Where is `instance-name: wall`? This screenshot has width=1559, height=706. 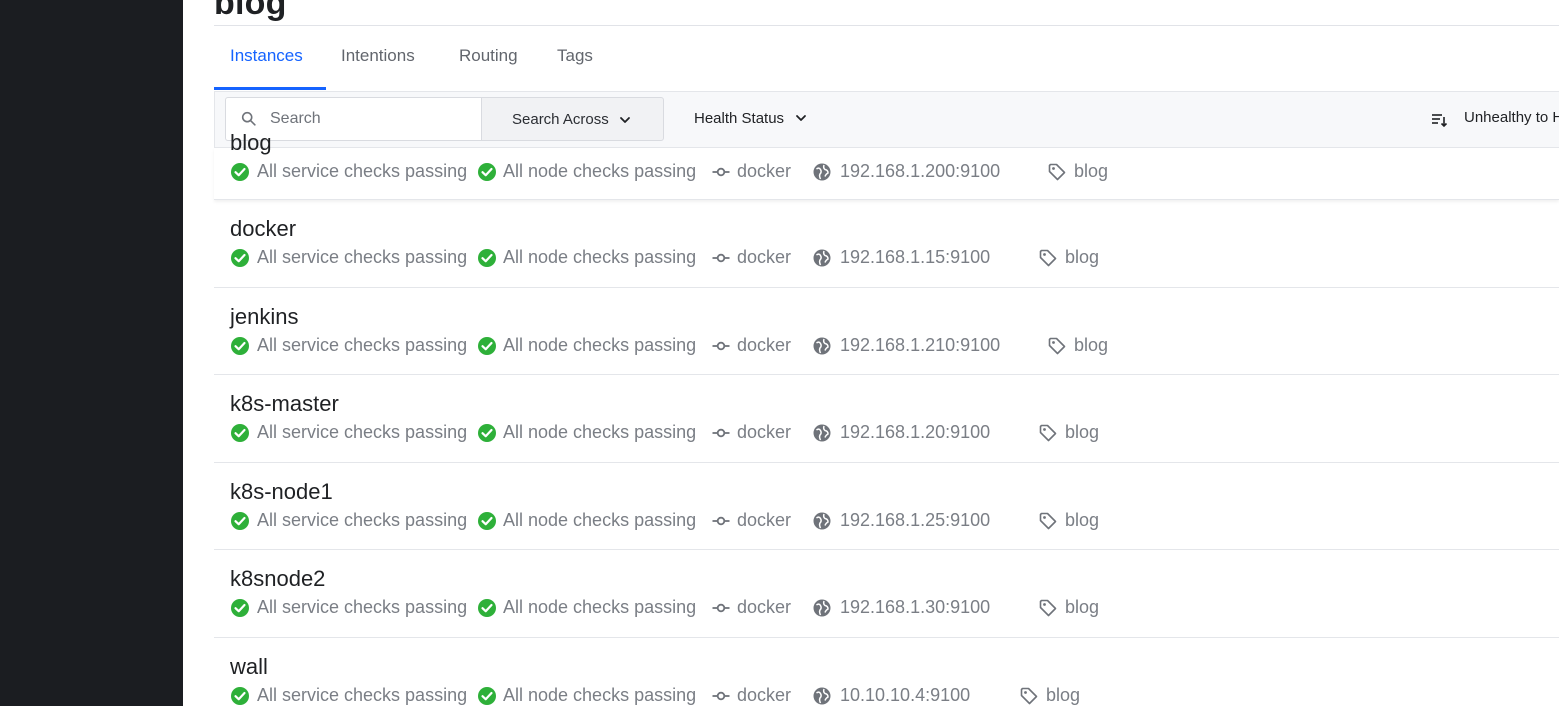 instance-name: wall is located at coordinates (249, 667).